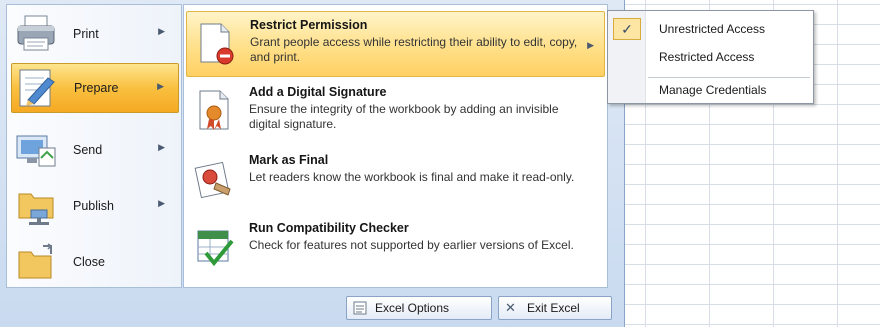  What do you see at coordinates (89, 262) in the screenshot?
I see `menu-item-label: Close` at bounding box center [89, 262].